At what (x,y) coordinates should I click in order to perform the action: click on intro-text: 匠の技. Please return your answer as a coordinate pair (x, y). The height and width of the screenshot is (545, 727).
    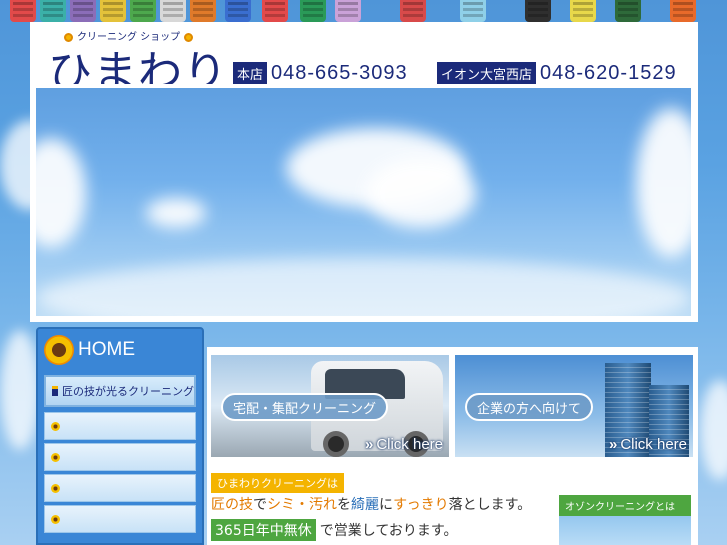
    Looking at the image, I should click on (232, 505).